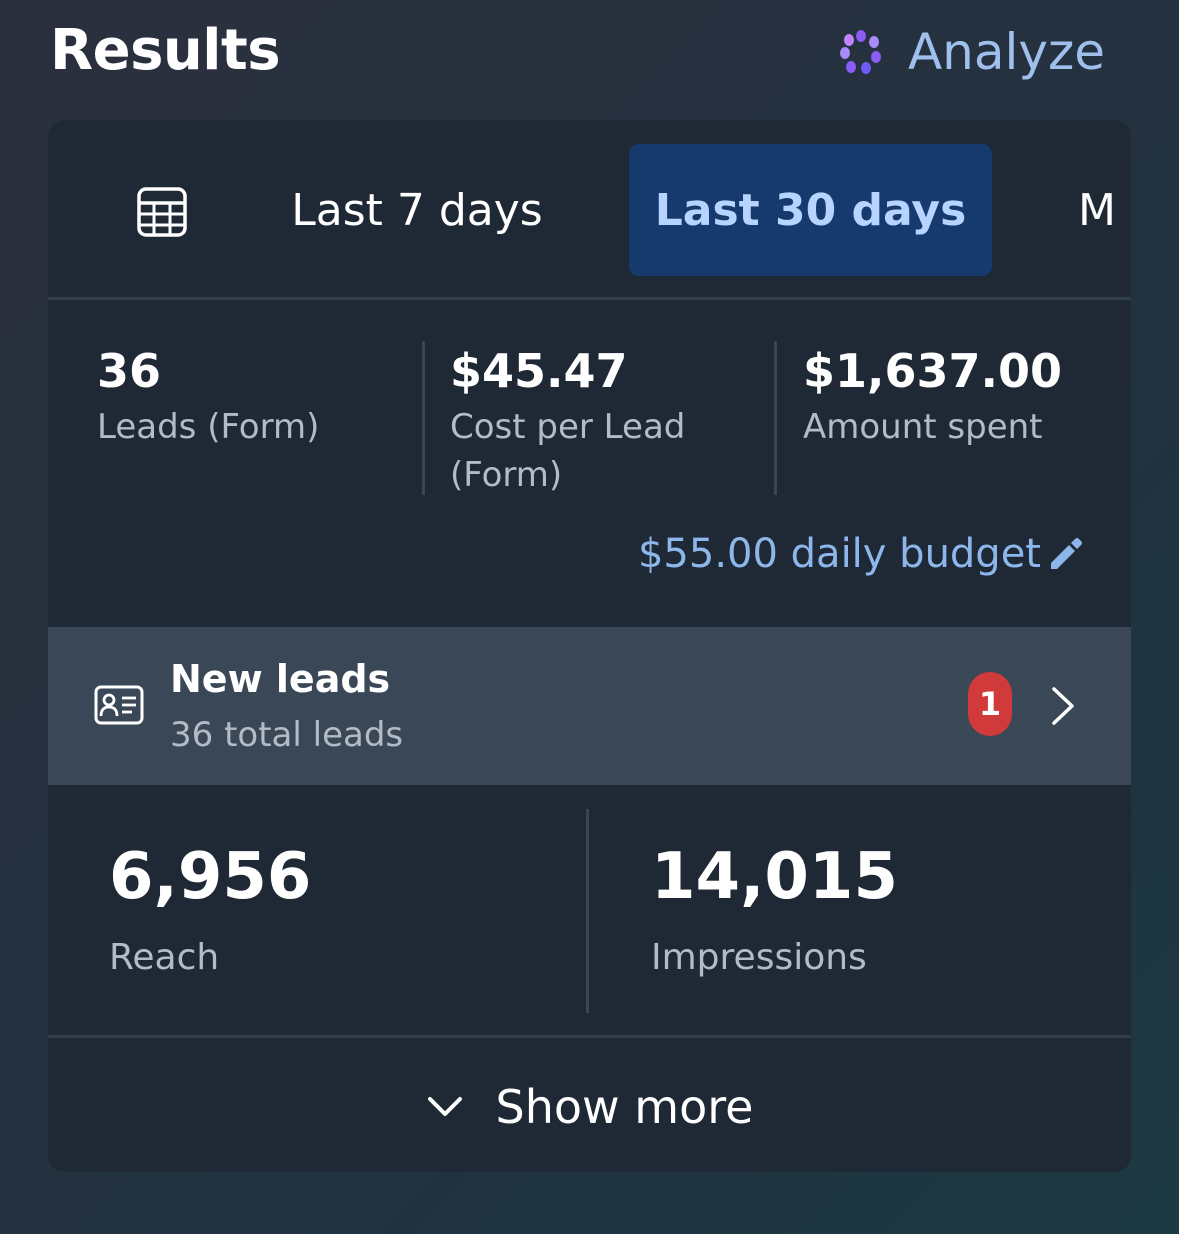 The width and height of the screenshot is (1179, 1234). I want to click on tab-last-7-days: Last 7 days, so click(417, 210).